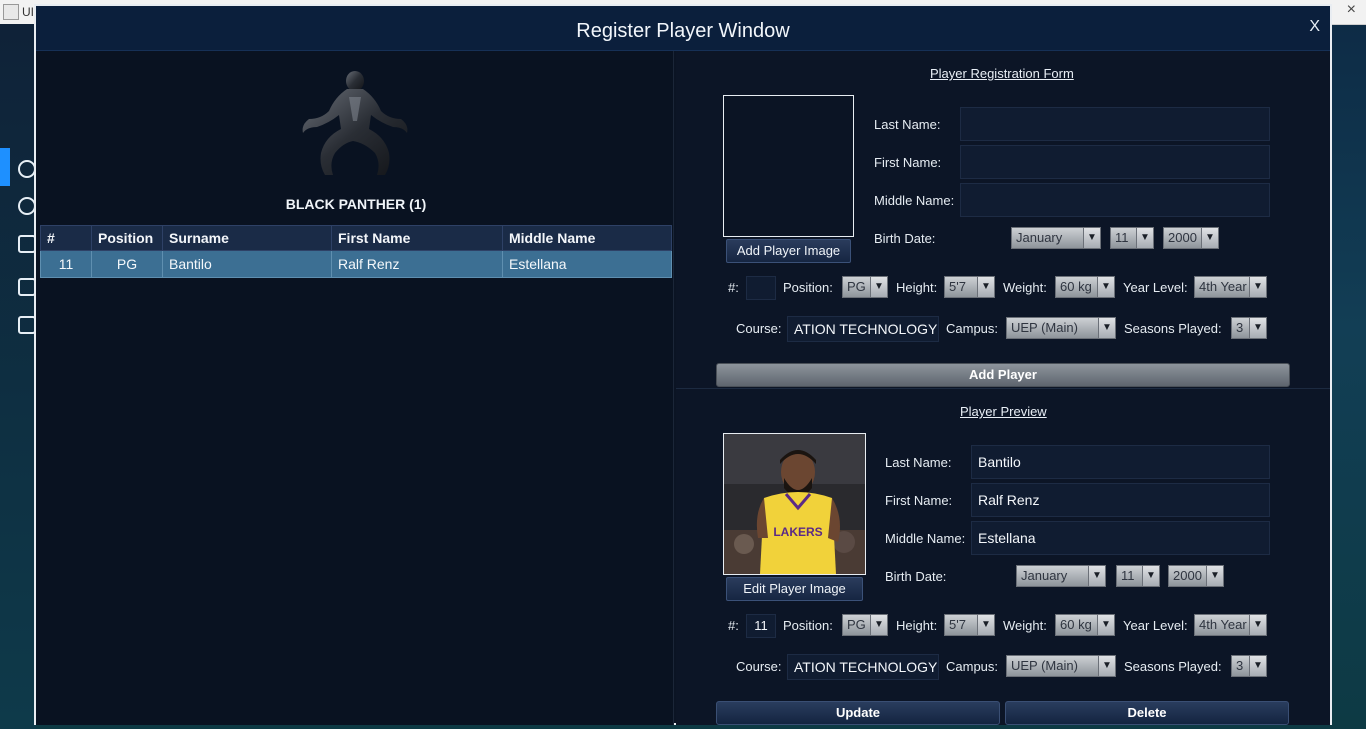 This screenshot has height=729, width=1366. What do you see at coordinates (1120, 538) in the screenshot?
I see `preview-middle-name-field: Estellana` at bounding box center [1120, 538].